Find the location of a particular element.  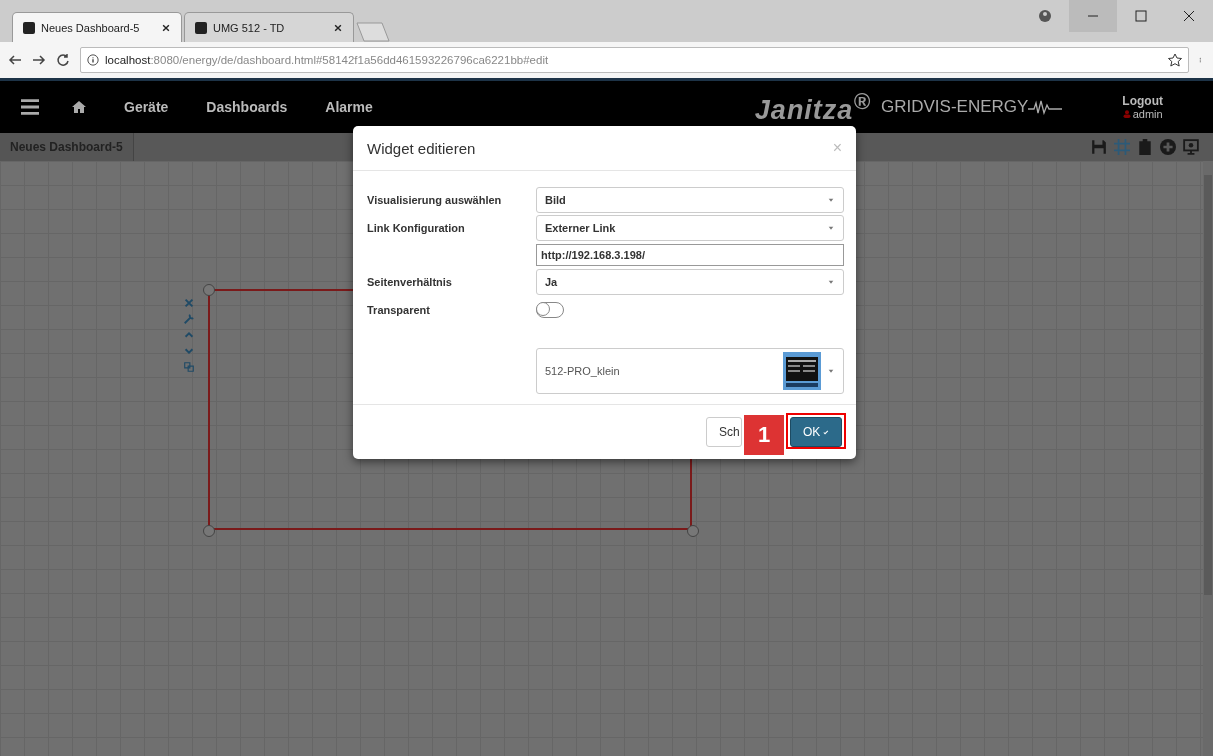

dialog-title: Widget editieren is located at coordinates (422, 148).